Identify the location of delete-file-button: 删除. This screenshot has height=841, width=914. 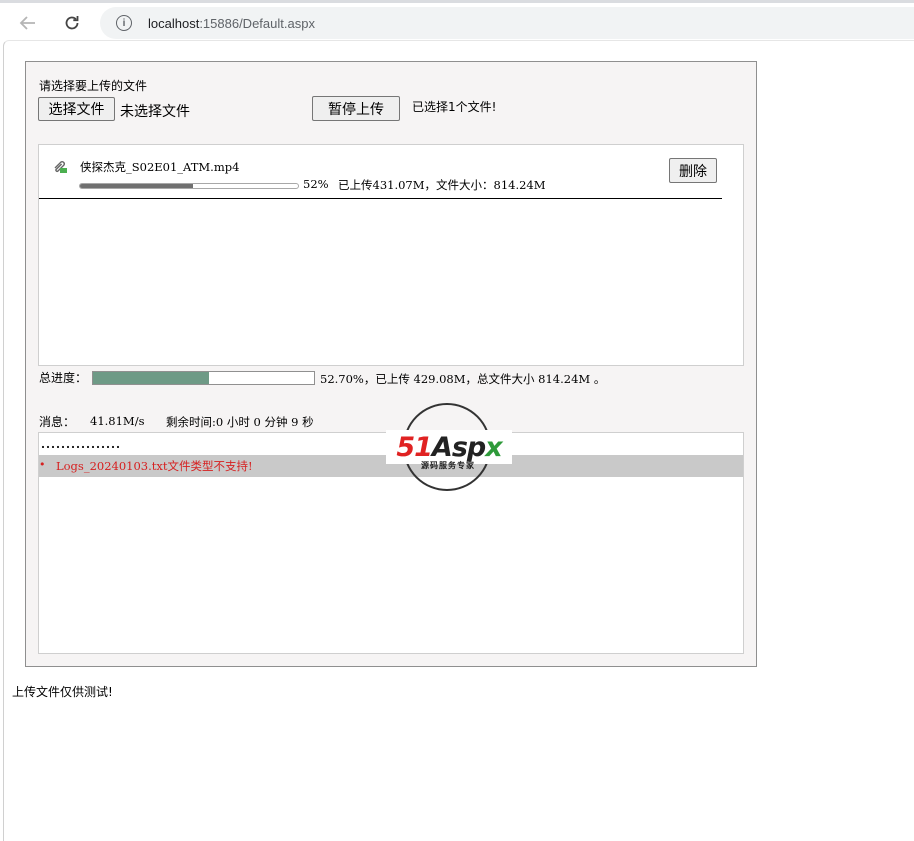
(693, 170).